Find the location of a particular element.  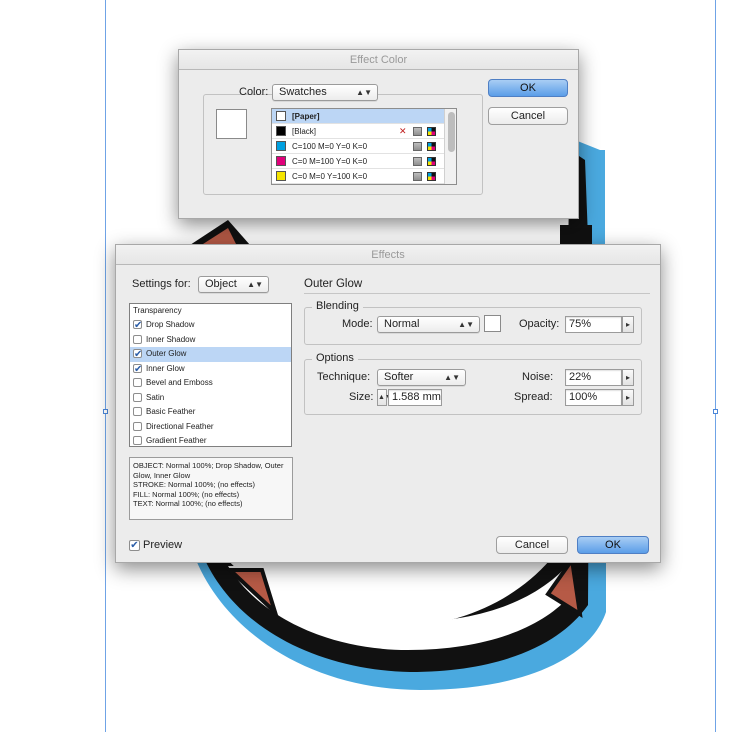

noise-slider-button: ▸ is located at coordinates (628, 377).